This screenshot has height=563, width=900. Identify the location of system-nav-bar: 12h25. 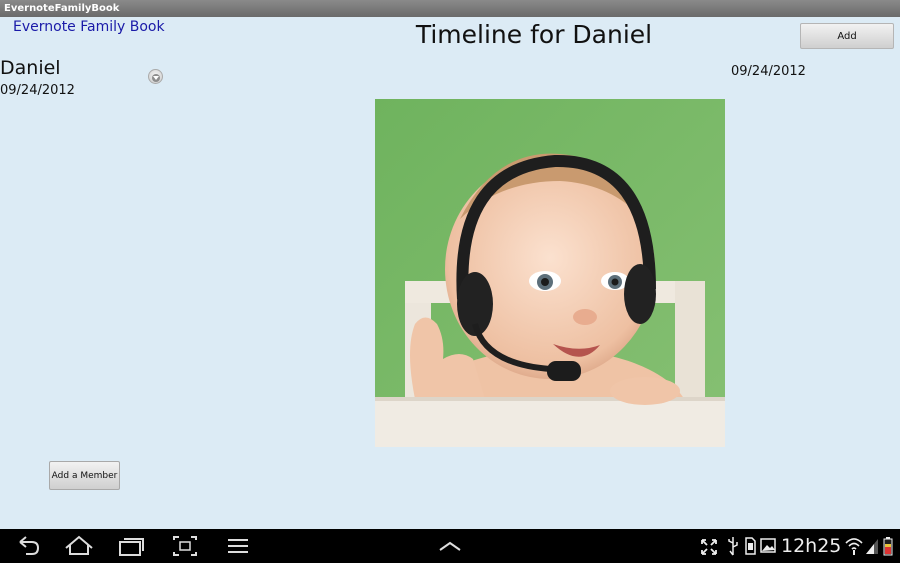
(450, 546).